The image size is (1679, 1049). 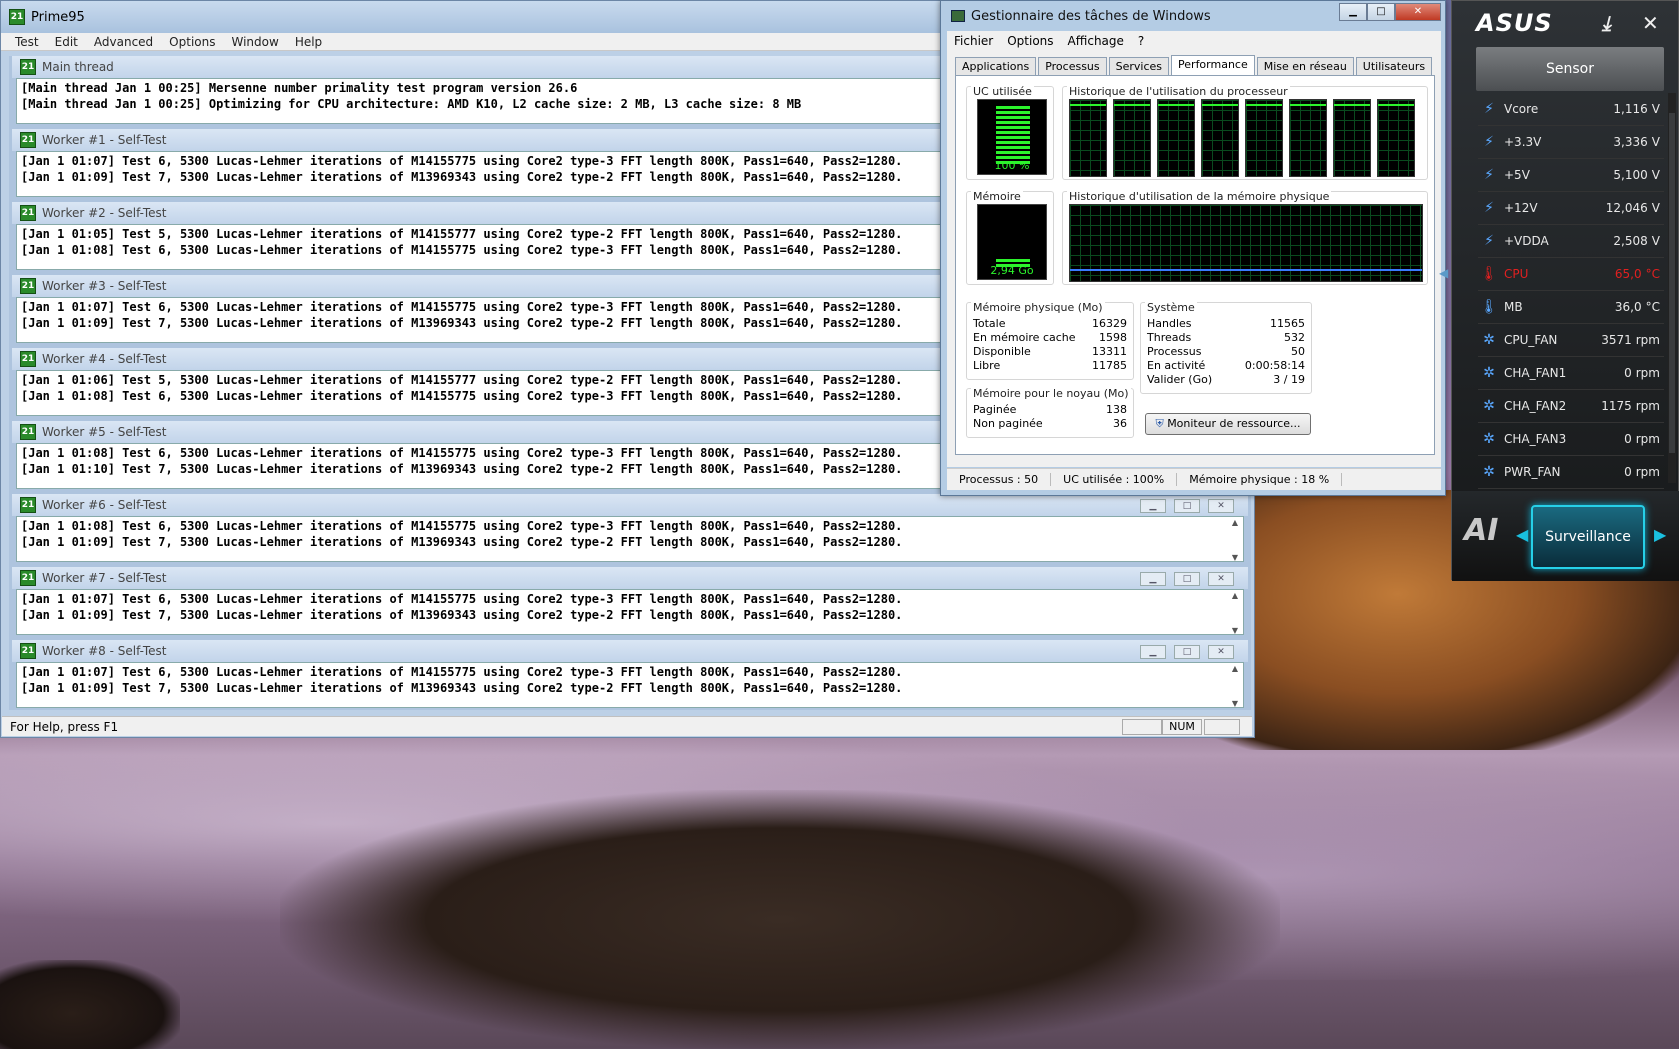 I want to click on close-icon: ✕, so click(x=1651, y=23).